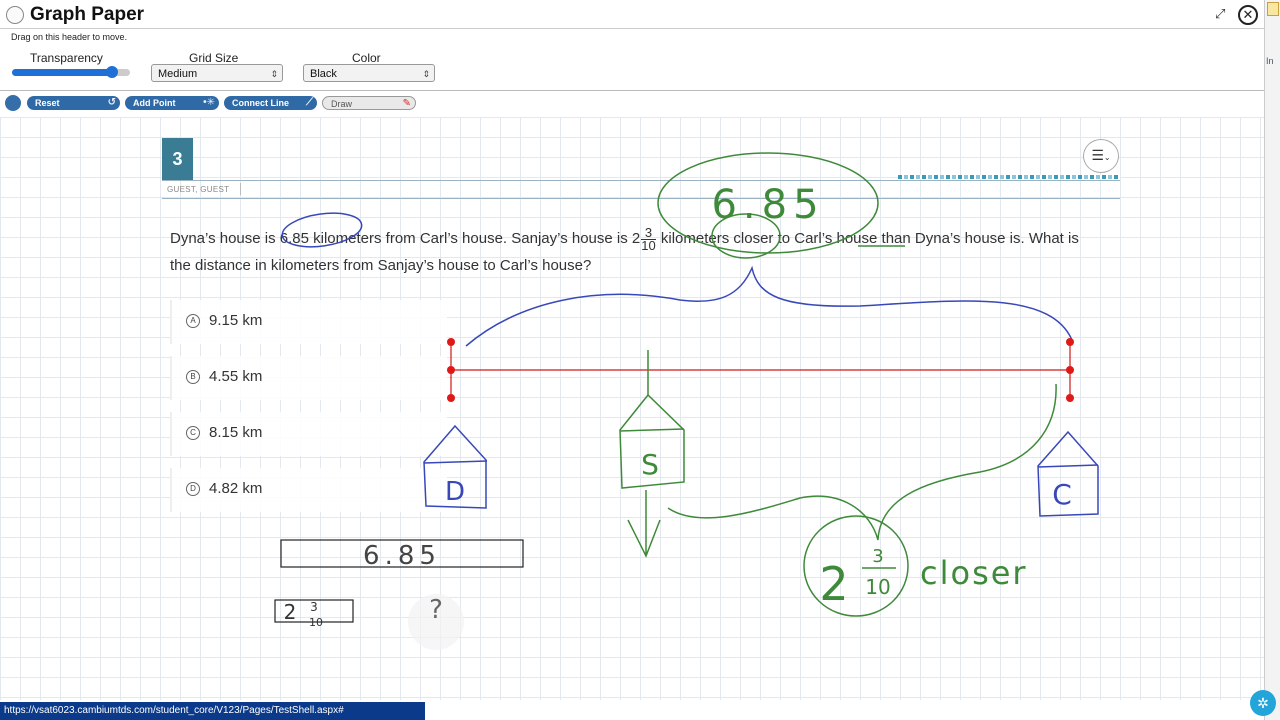 This screenshot has height=720, width=1280. What do you see at coordinates (632, 14) in the screenshot?
I see `graph-paper-header: Graph Paper ⤢ ✕` at bounding box center [632, 14].